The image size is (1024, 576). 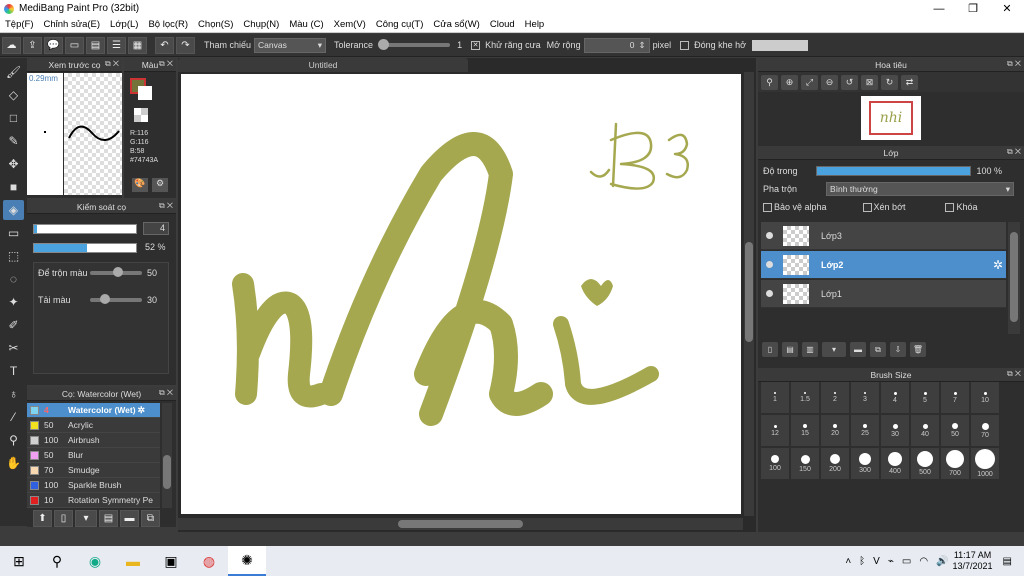 What do you see at coordinates (13, 95) in the screenshot?
I see `eraser-tool-icon: ◇` at bounding box center [13, 95].